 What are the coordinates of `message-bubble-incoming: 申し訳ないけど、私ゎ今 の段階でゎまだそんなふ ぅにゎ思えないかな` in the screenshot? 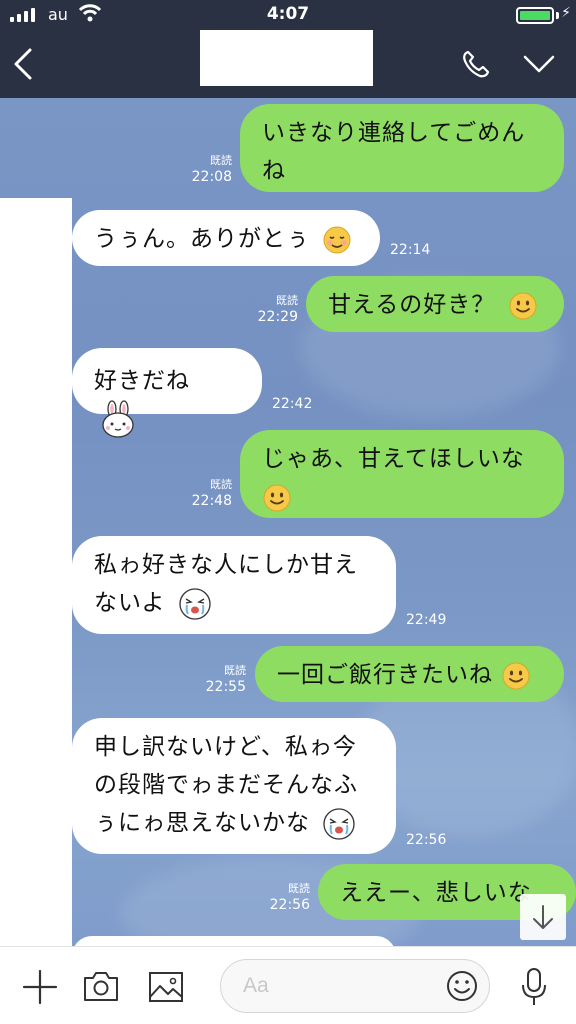 It's located at (234, 786).